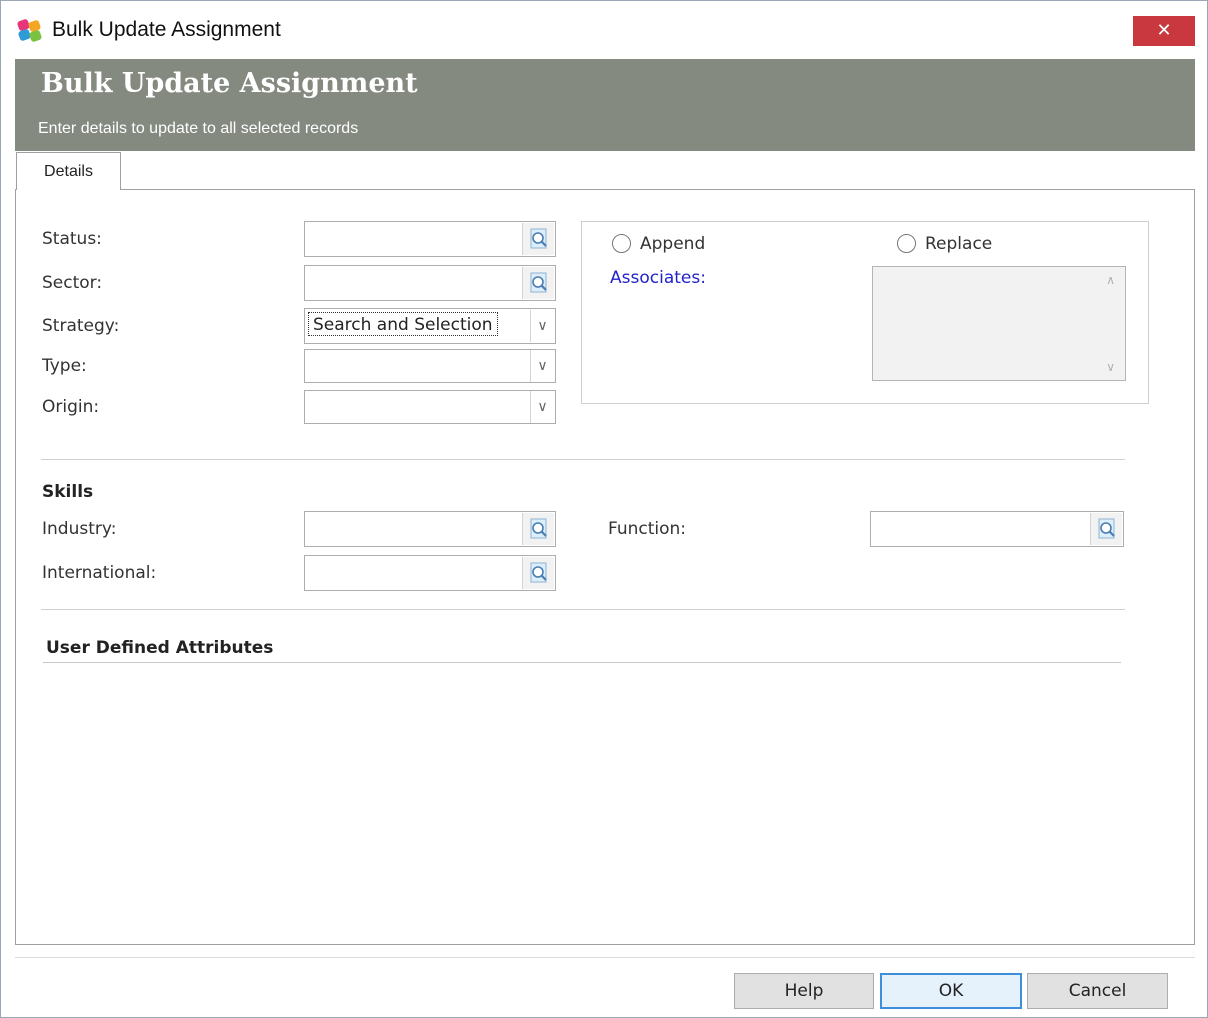 This screenshot has width=1208, height=1018. What do you see at coordinates (160, 648) in the screenshot?
I see `user-defined-attributes-title: User Defined Attributes` at bounding box center [160, 648].